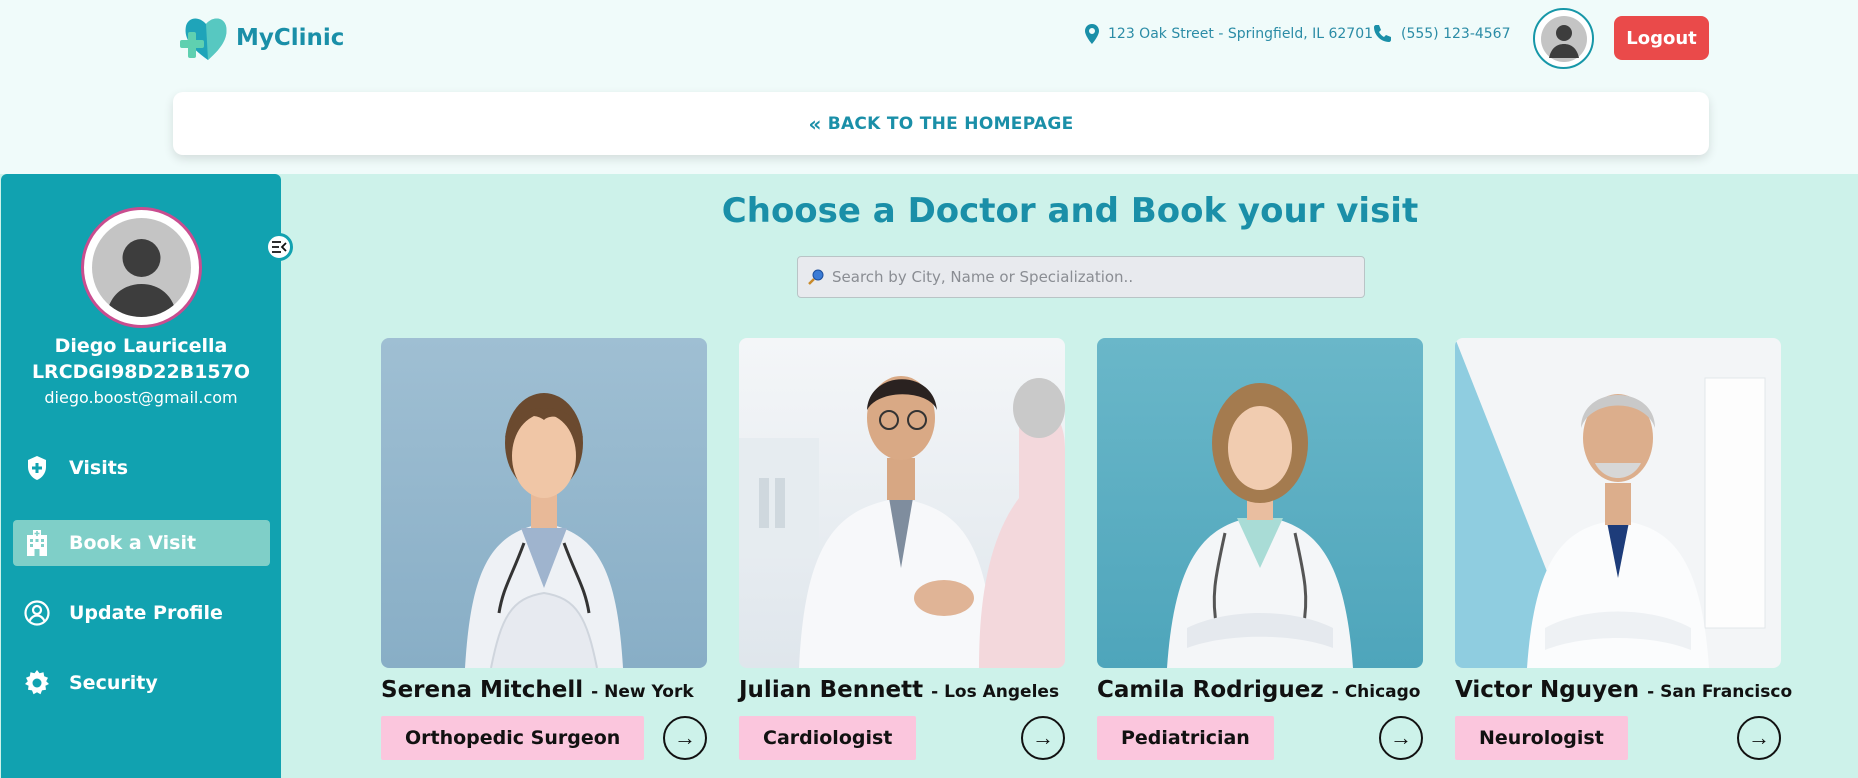 Image resolution: width=1858 pixels, height=778 pixels. I want to click on sidebar-collapse-toggle, so click(279, 247).